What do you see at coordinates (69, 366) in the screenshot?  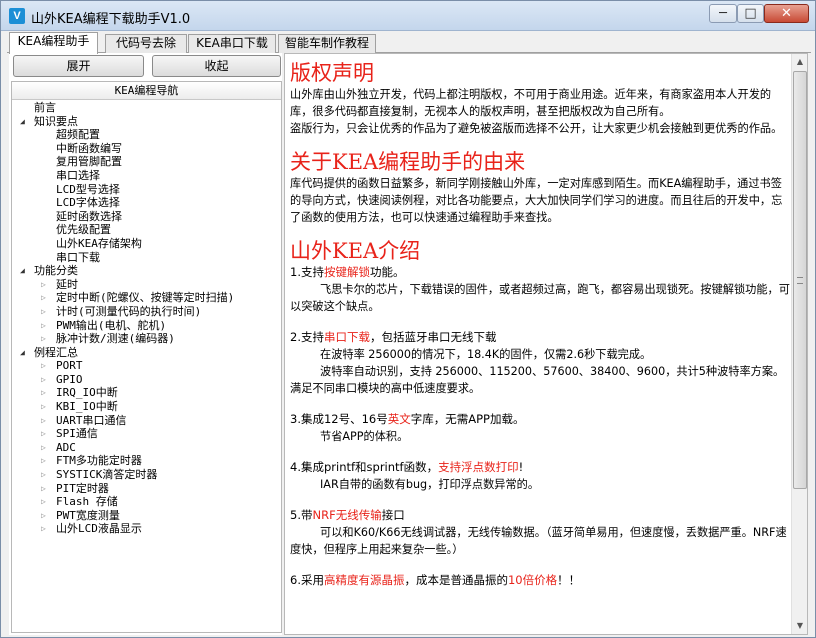 I see `tree-item-label: PORT` at bounding box center [69, 366].